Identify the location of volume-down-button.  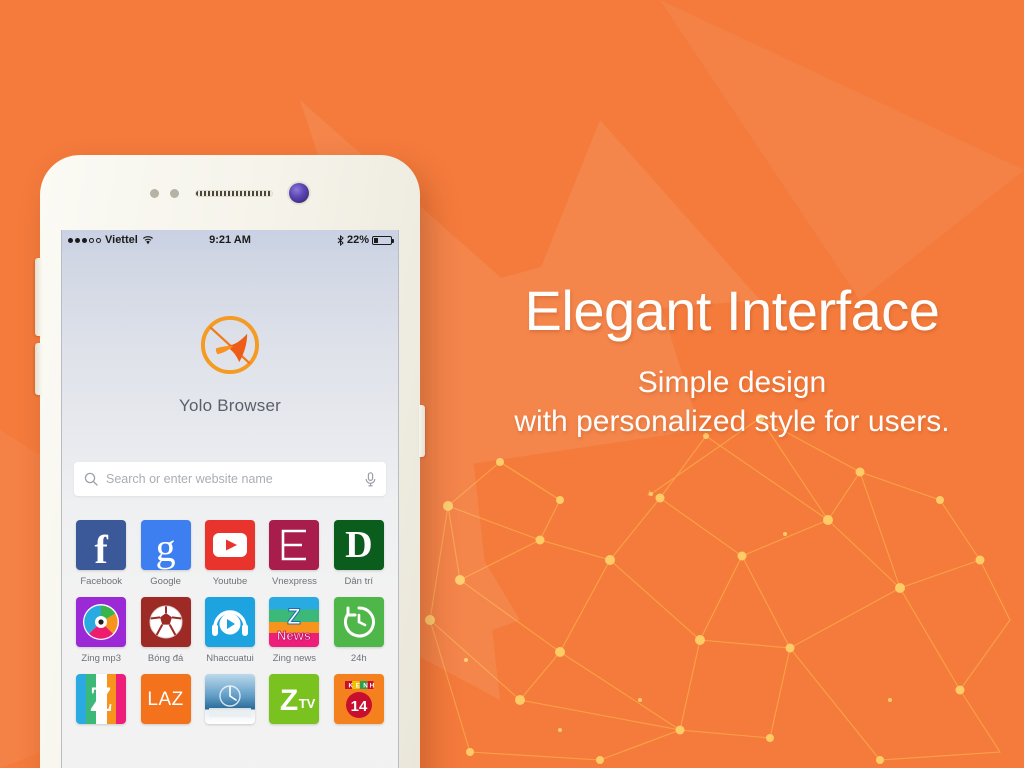
(38, 369).